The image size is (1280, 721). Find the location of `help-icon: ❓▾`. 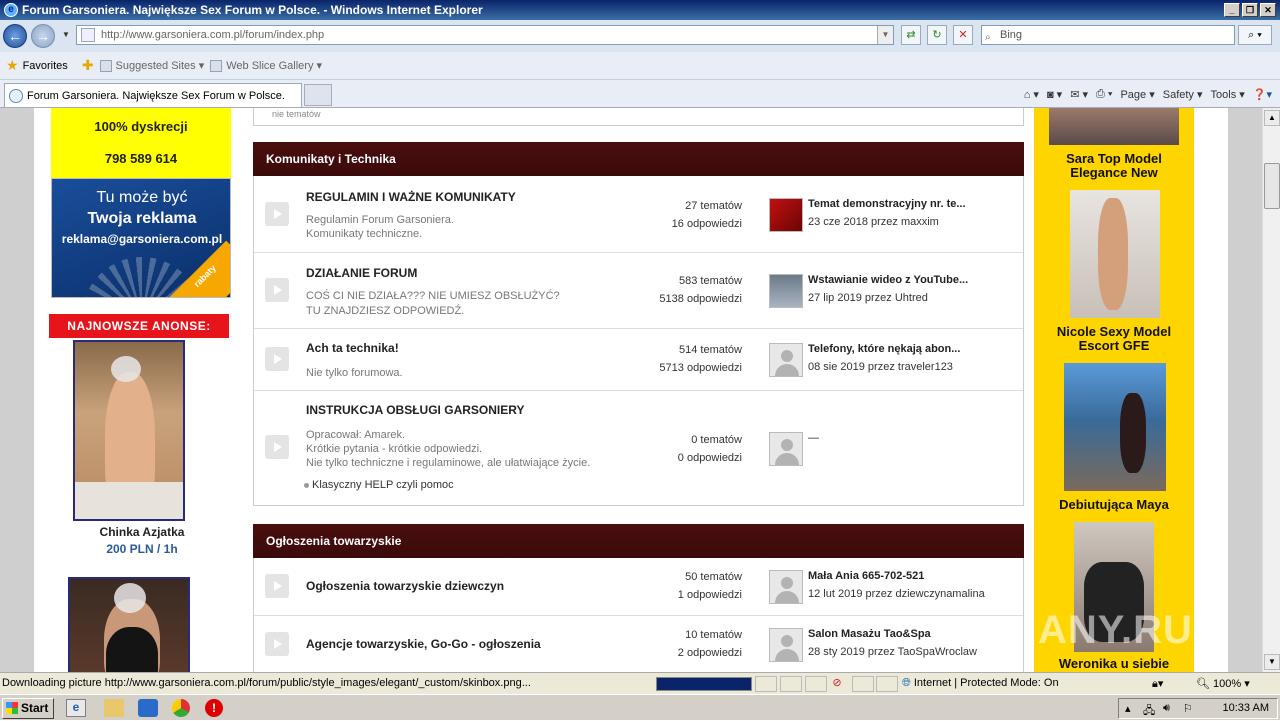

help-icon: ❓▾ is located at coordinates (1262, 94).